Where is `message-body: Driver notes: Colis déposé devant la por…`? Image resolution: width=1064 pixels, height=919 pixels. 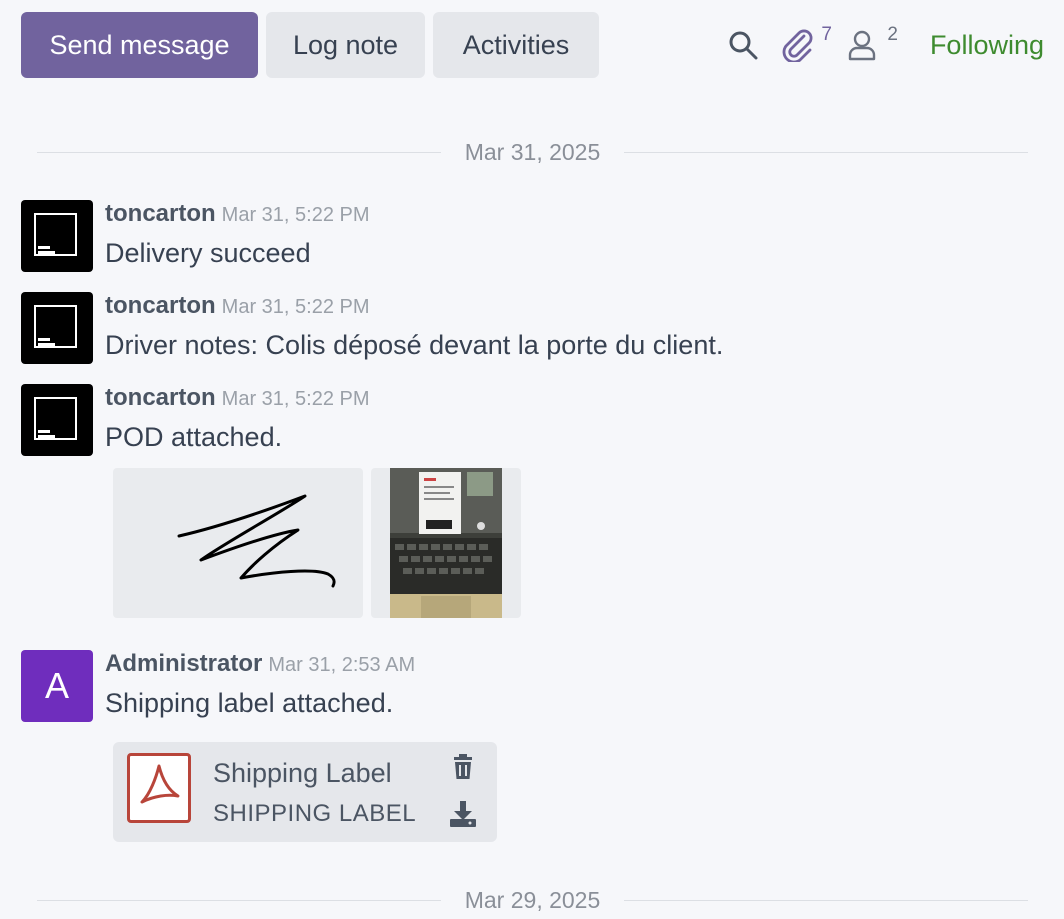 message-body: Driver notes: Colis déposé devant la por… is located at coordinates (414, 345).